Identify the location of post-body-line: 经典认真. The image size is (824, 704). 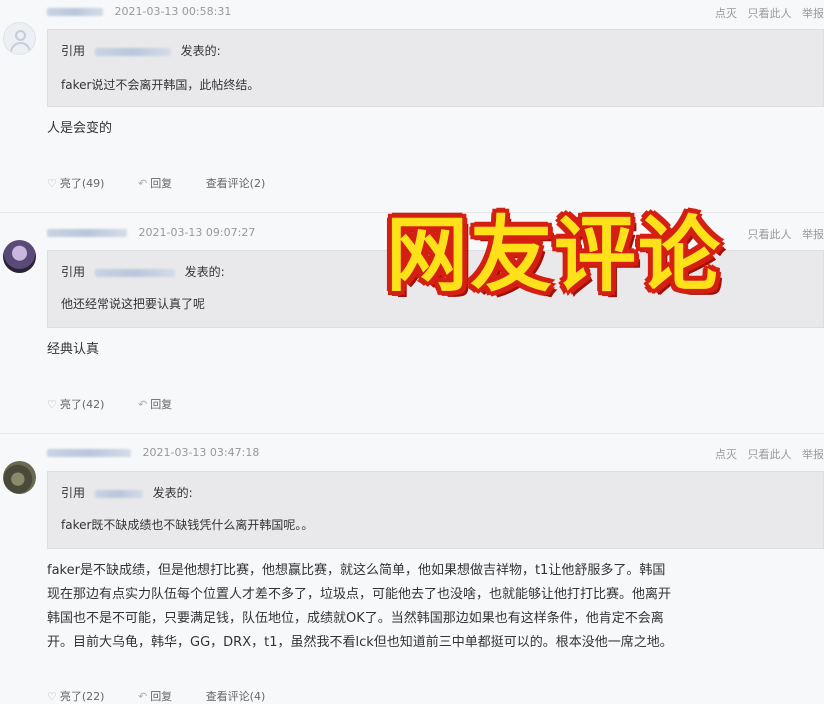
(73, 349).